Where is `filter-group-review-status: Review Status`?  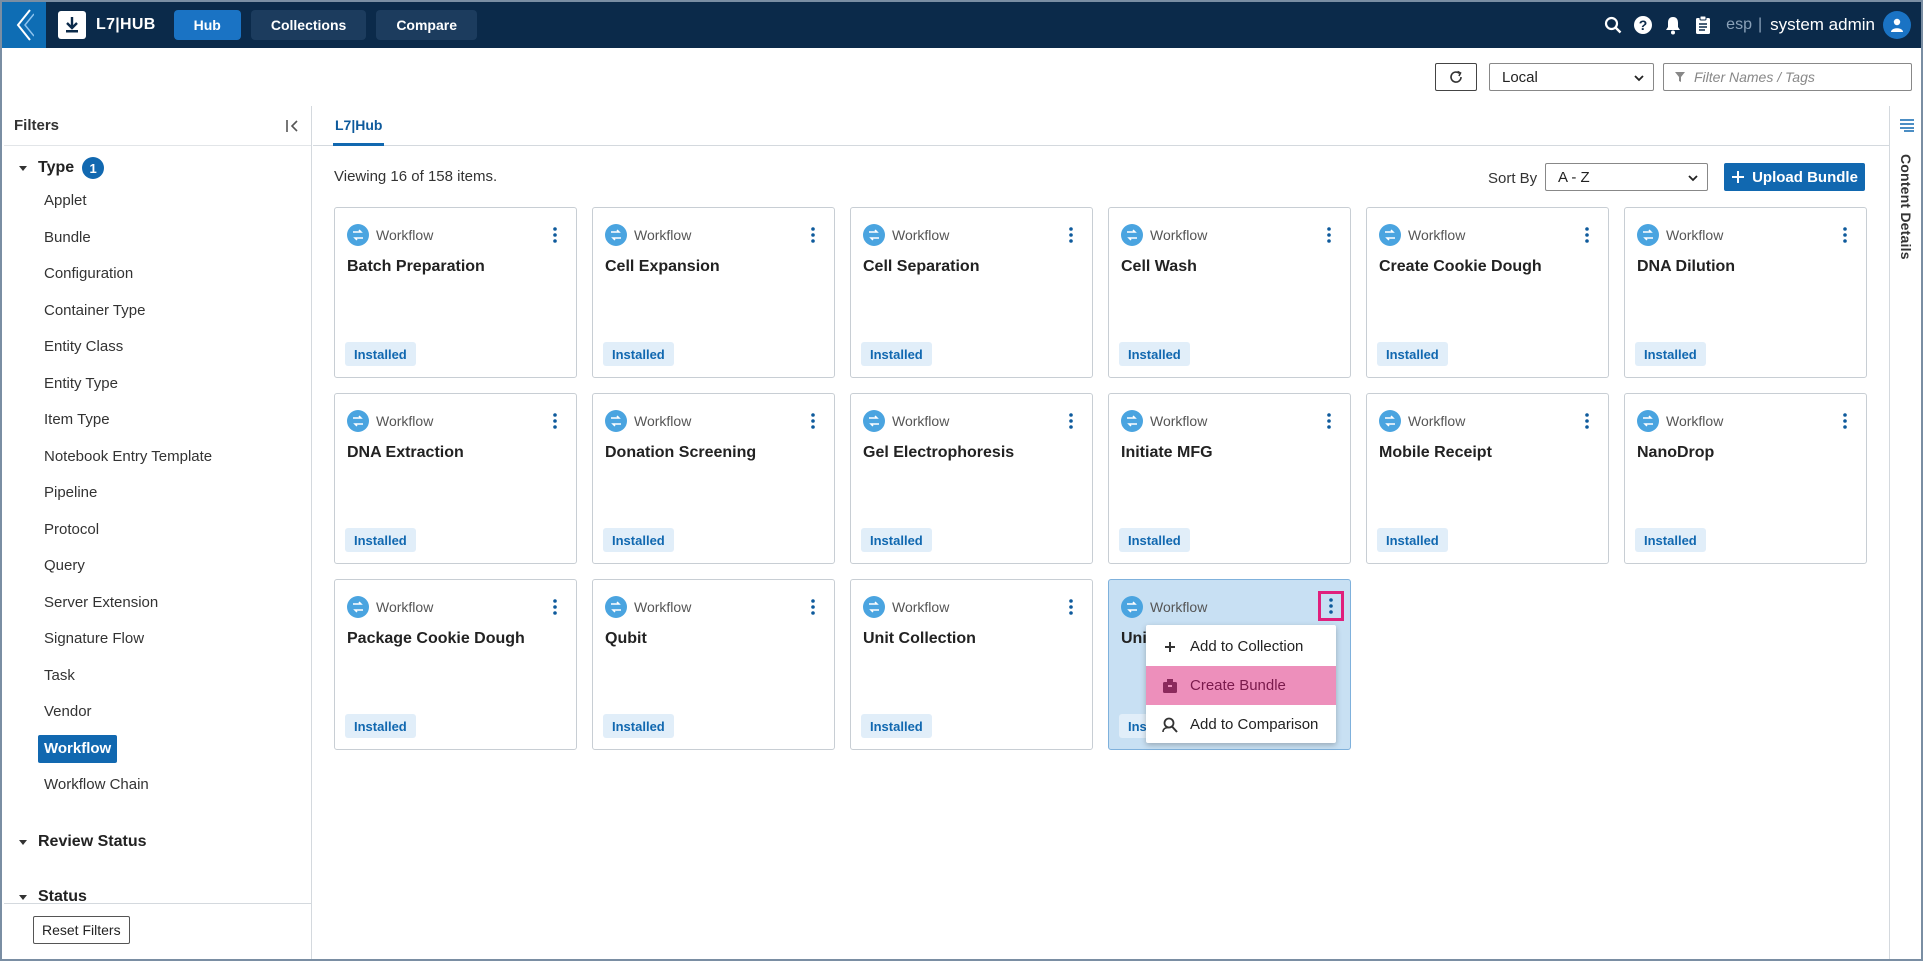
filter-group-review-status: Review Status is located at coordinates (75, 842).